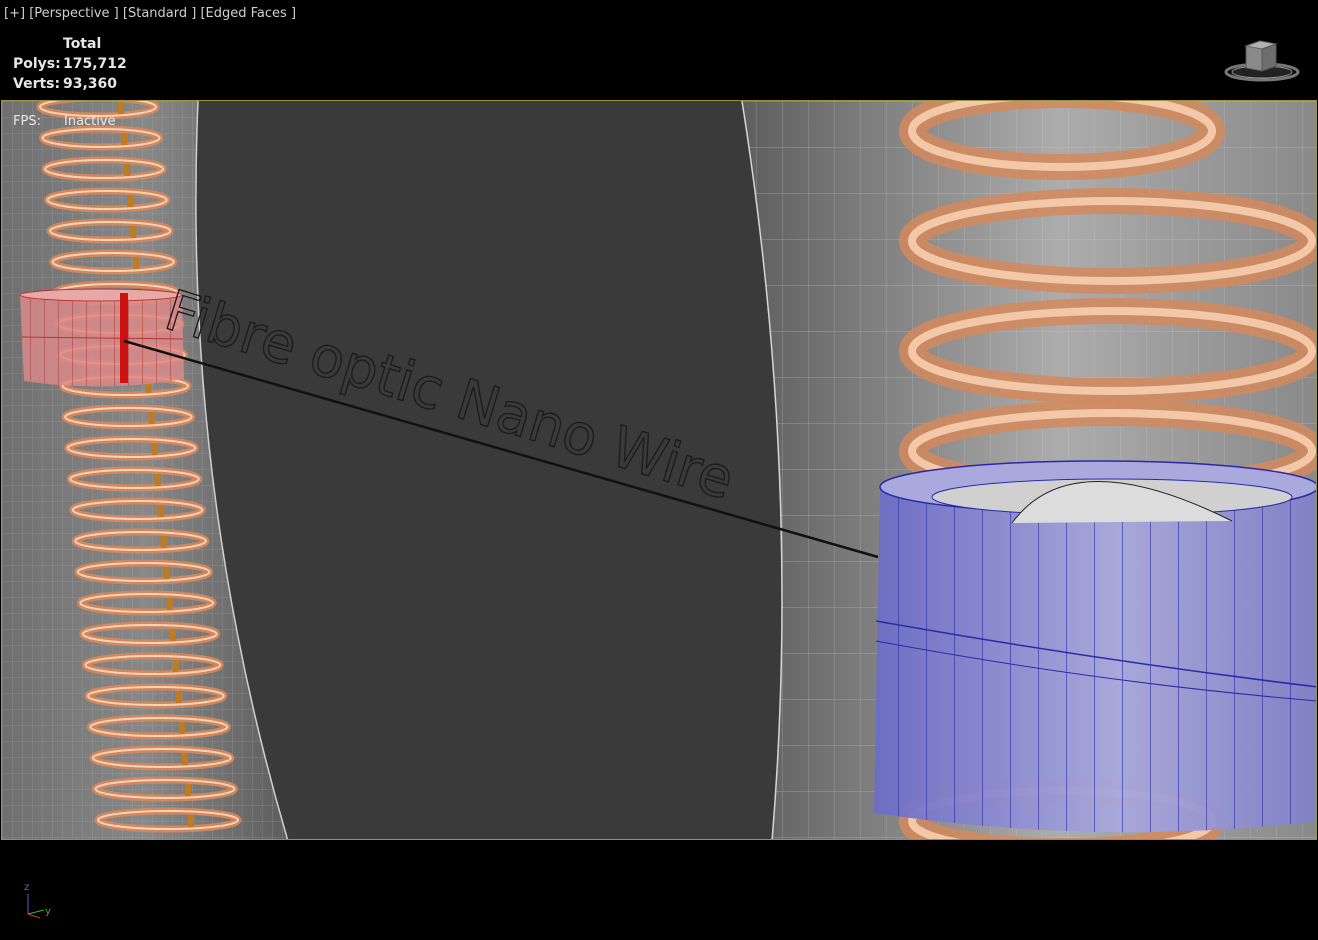 Image resolution: width=1318 pixels, height=940 pixels. What do you see at coordinates (159, 13) in the screenshot?
I see `viewport-shading-standard-menu: [Standard ]` at bounding box center [159, 13].